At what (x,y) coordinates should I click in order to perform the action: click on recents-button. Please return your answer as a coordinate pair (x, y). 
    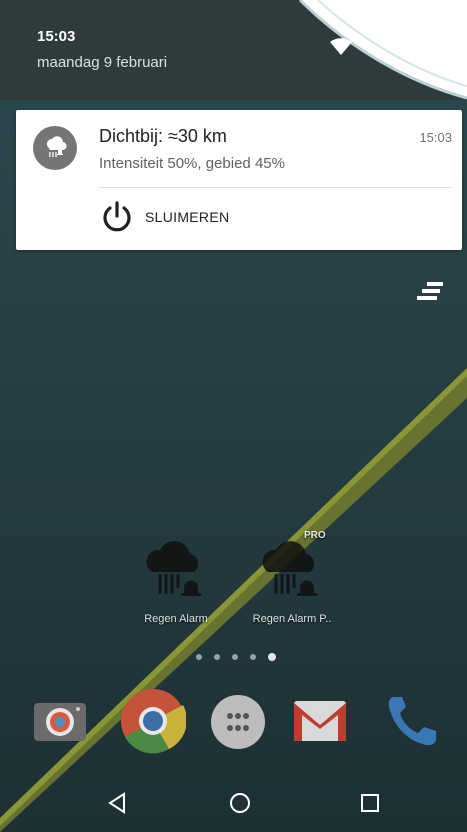
    Looking at the image, I should click on (370, 803).